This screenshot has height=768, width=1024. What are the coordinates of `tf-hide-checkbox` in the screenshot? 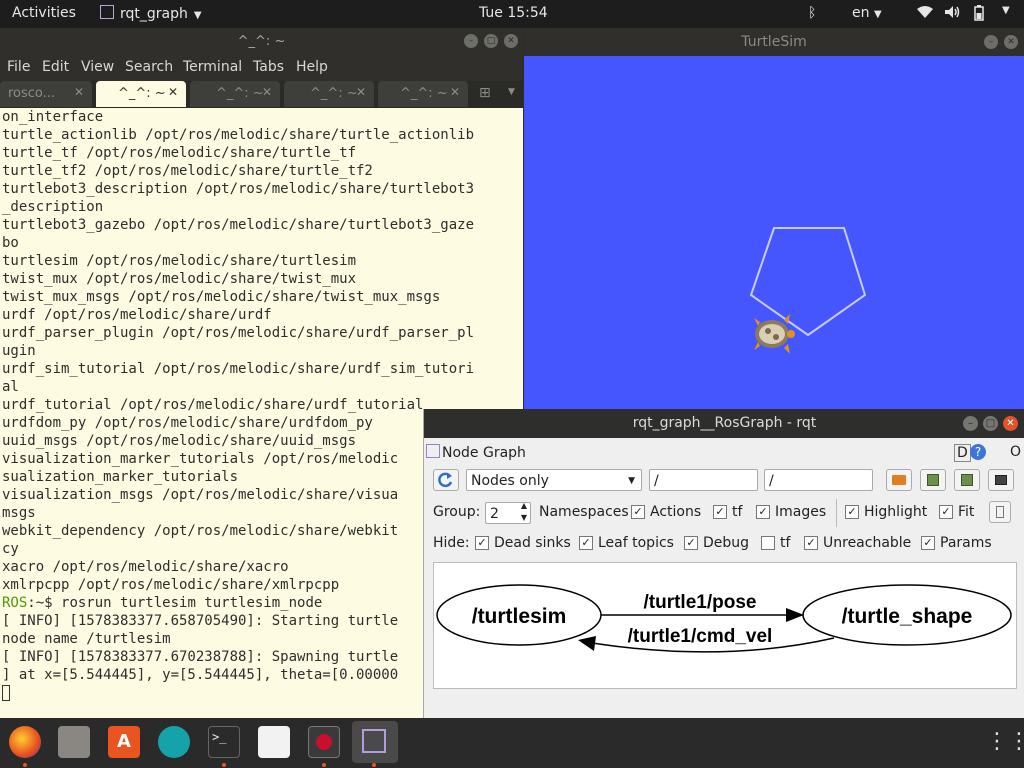 It's located at (768, 543).